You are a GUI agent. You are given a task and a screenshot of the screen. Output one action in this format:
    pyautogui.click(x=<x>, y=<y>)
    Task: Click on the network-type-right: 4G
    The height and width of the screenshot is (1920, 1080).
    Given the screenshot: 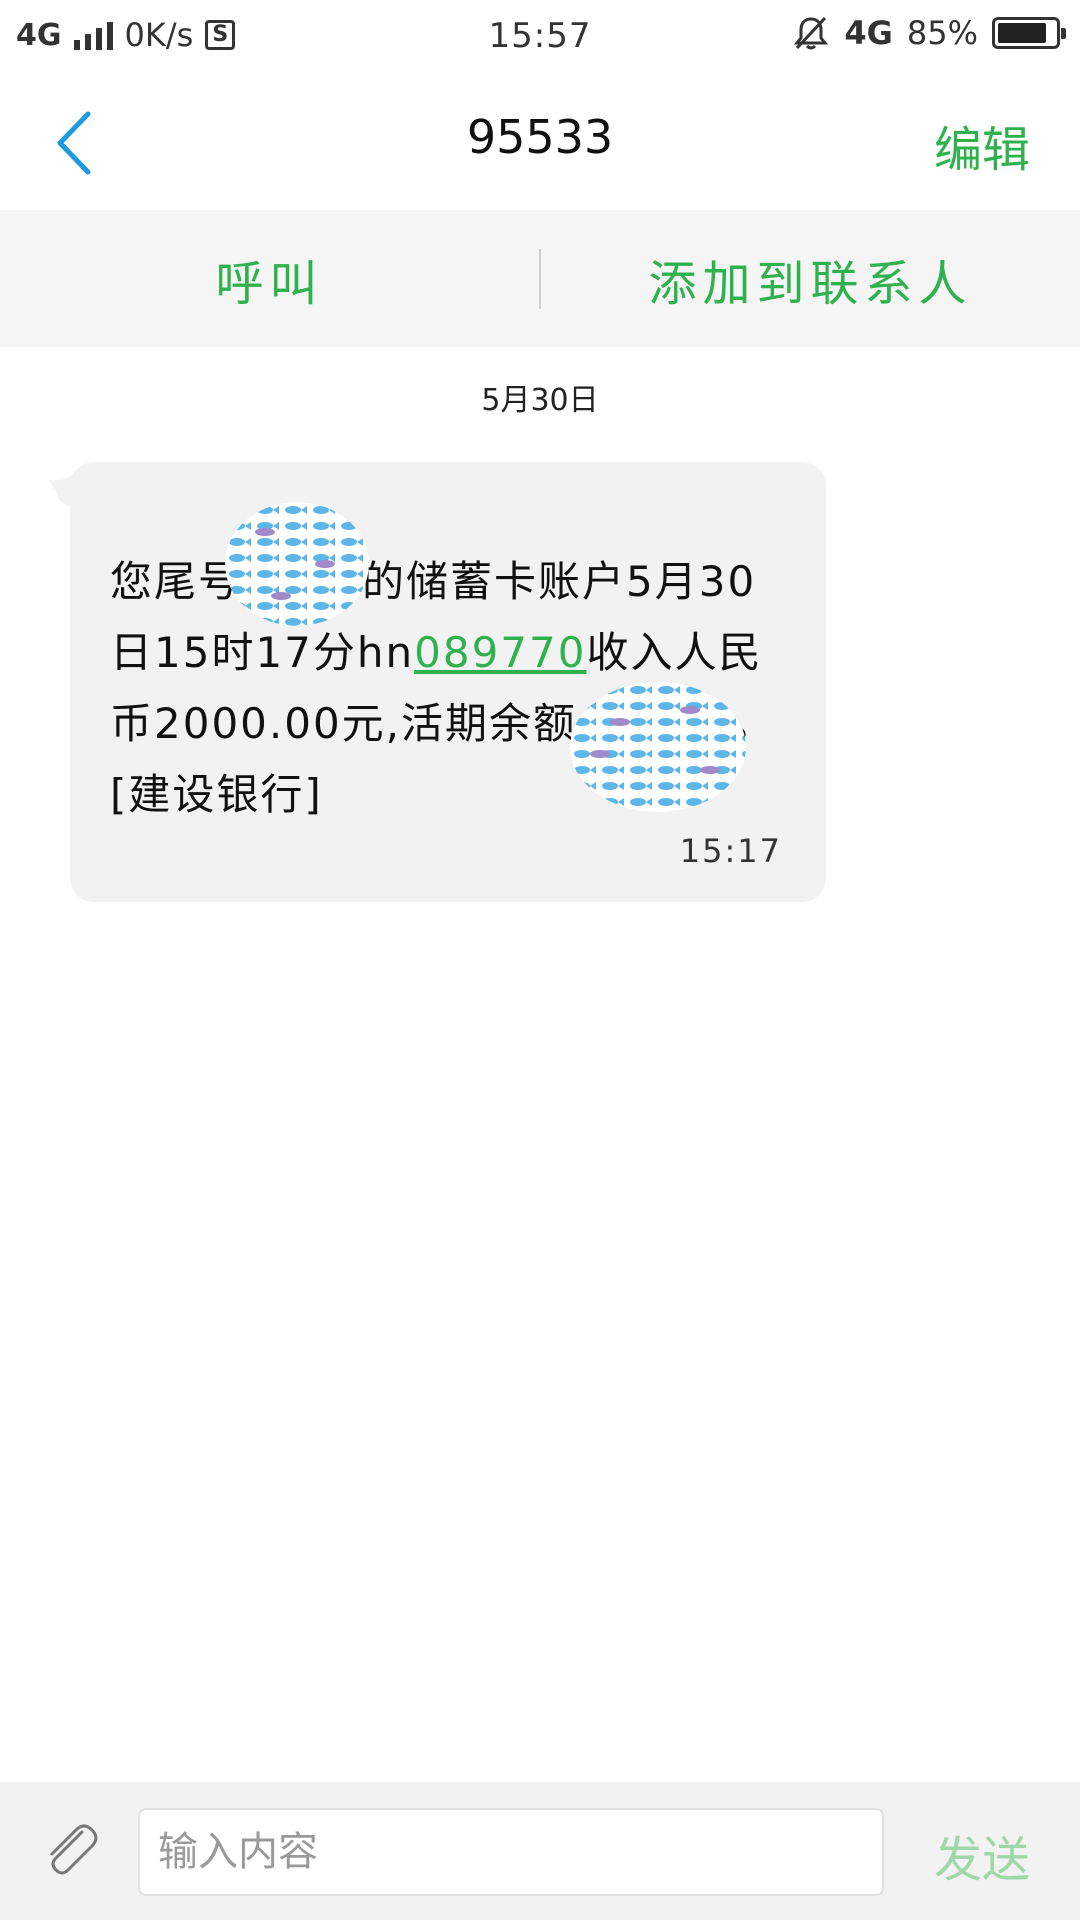 What is the action you would take?
    pyautogui.click(x=868, y=33)
    